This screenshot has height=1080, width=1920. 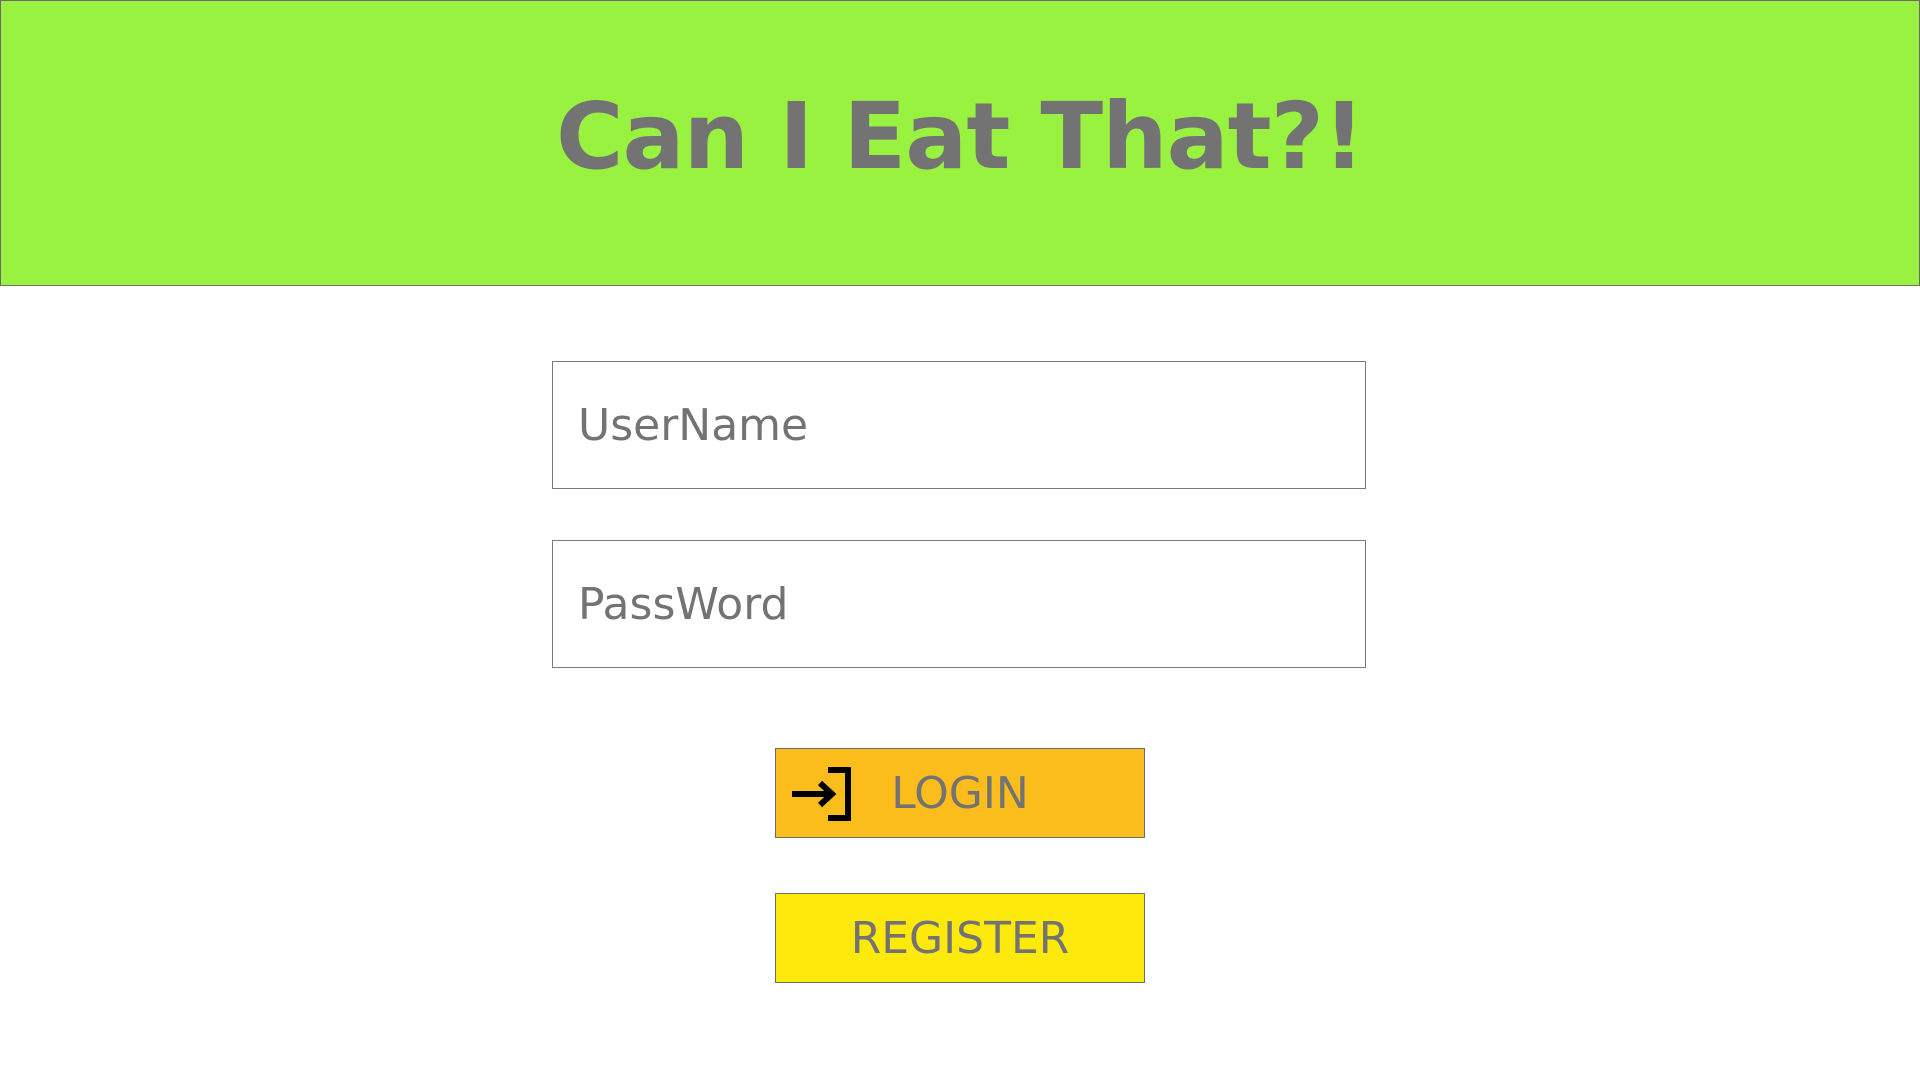 I want to click on username-input, so click(x=959, y=425).